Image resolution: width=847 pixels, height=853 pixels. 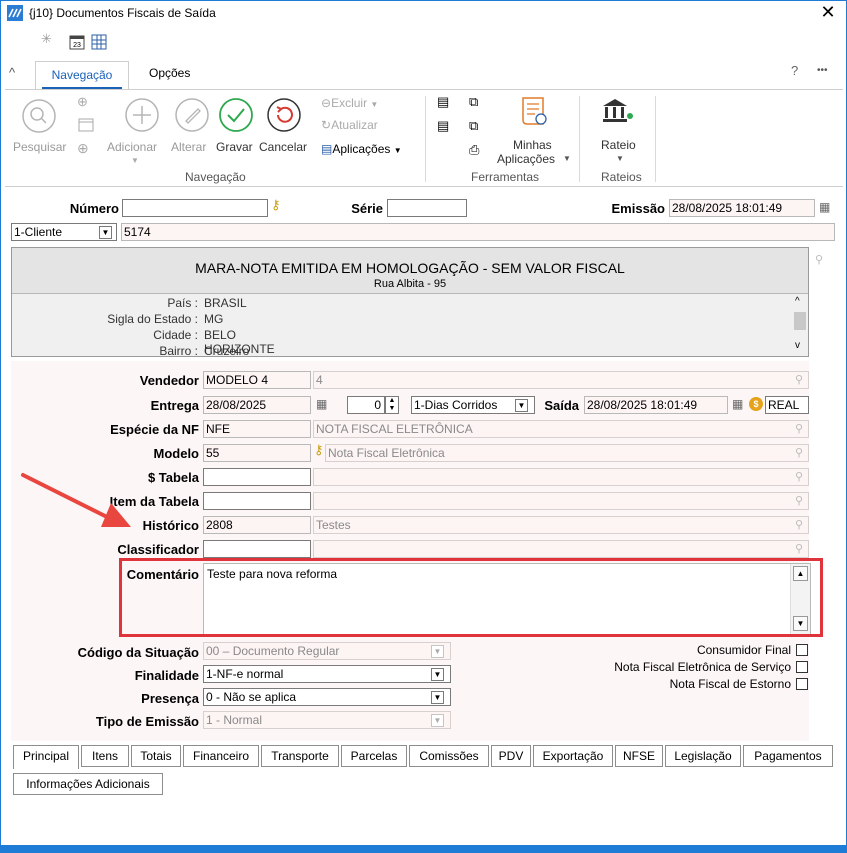 What do you see at coordinates (756, 404) in the screenshot?
I see `coin-icon: $` at bounding box center [756, 404].